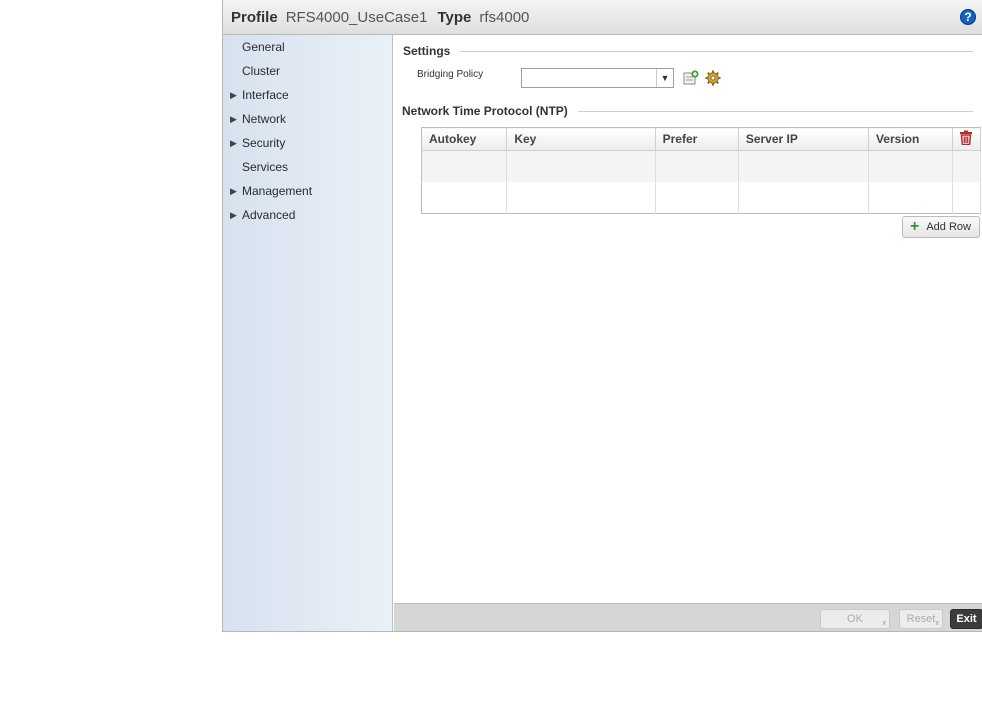 The height and width of the screenshot is (713, 982). What do you see at coordinates (265, 167) in the screenshot?
I see `sidebar-item-label: Services` at bounding box center [265, 167].